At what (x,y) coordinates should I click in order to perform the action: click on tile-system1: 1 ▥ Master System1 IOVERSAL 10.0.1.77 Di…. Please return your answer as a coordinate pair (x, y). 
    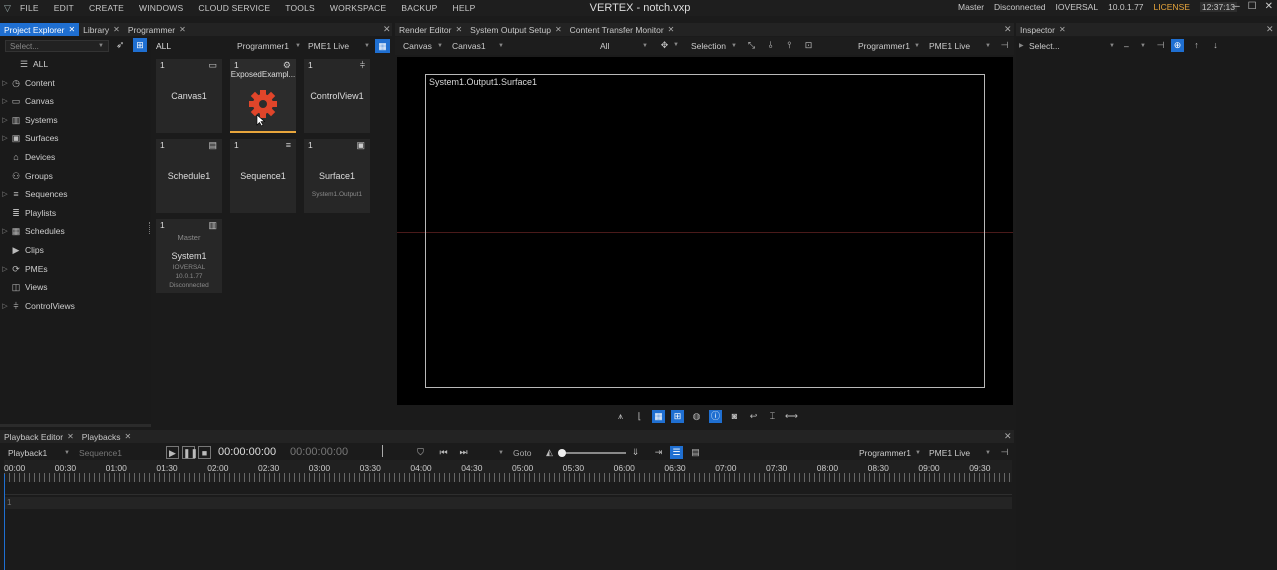
    Looking at the image, I should click on (189, 256).